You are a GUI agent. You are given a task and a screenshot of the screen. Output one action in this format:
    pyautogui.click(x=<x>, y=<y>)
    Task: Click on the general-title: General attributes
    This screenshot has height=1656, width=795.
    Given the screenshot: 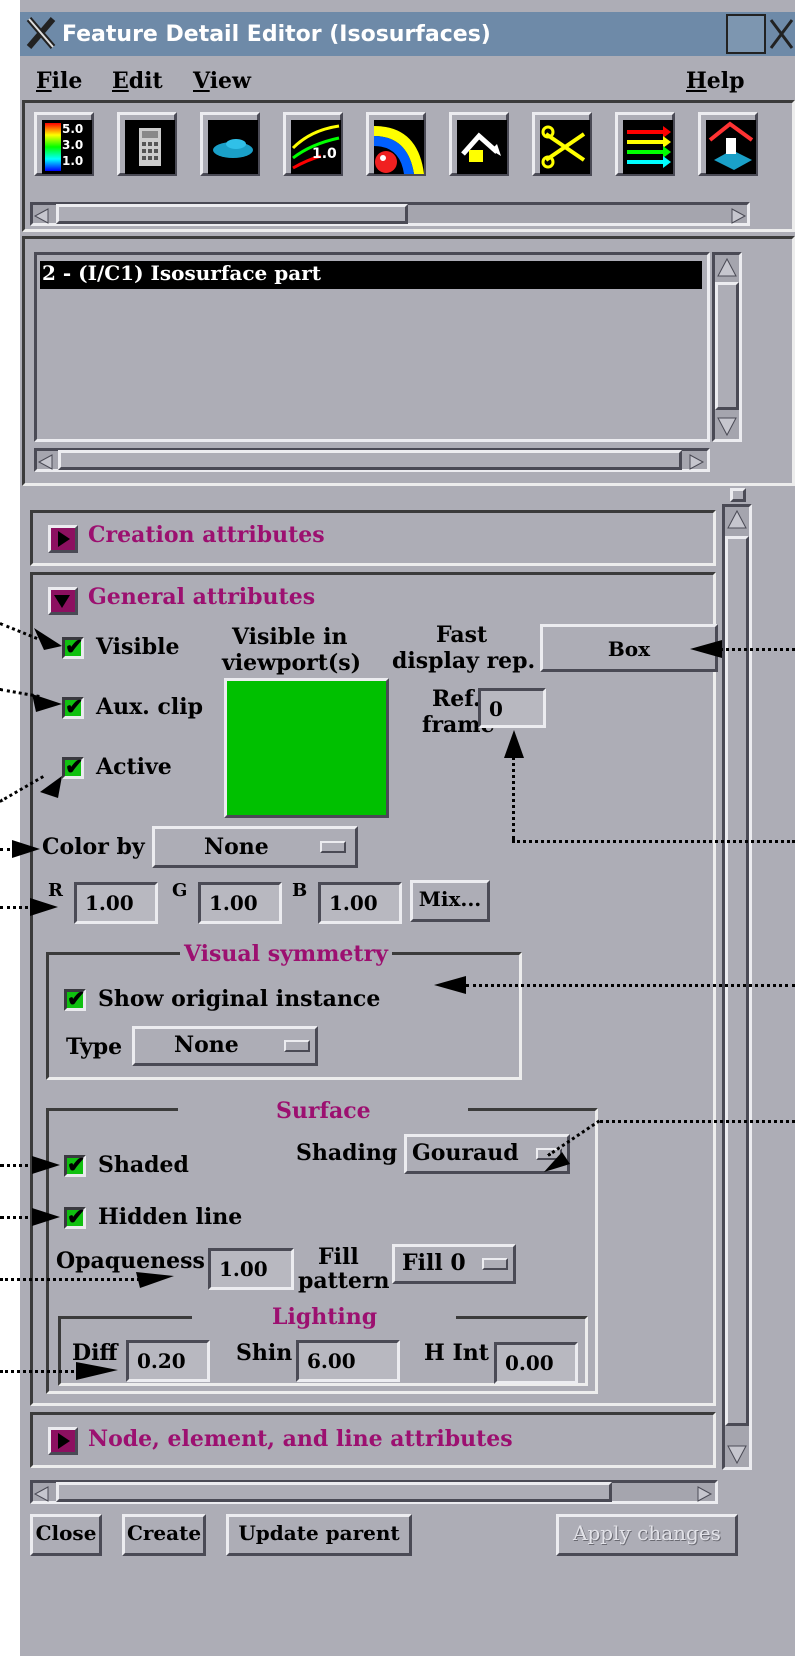 What is the action you would take?
    pyautogui.click(x=202, y=597)
    